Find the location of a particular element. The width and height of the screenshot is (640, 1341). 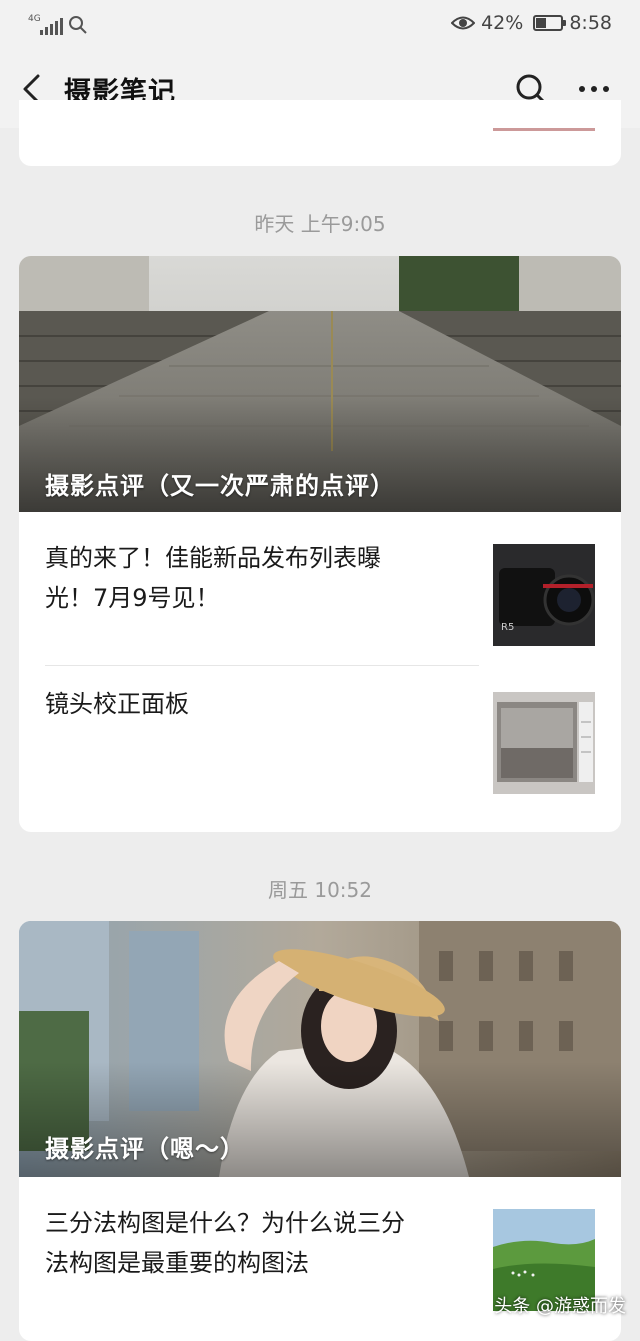

status-right: 42% 8:58 is located at coordinates (531, 23).